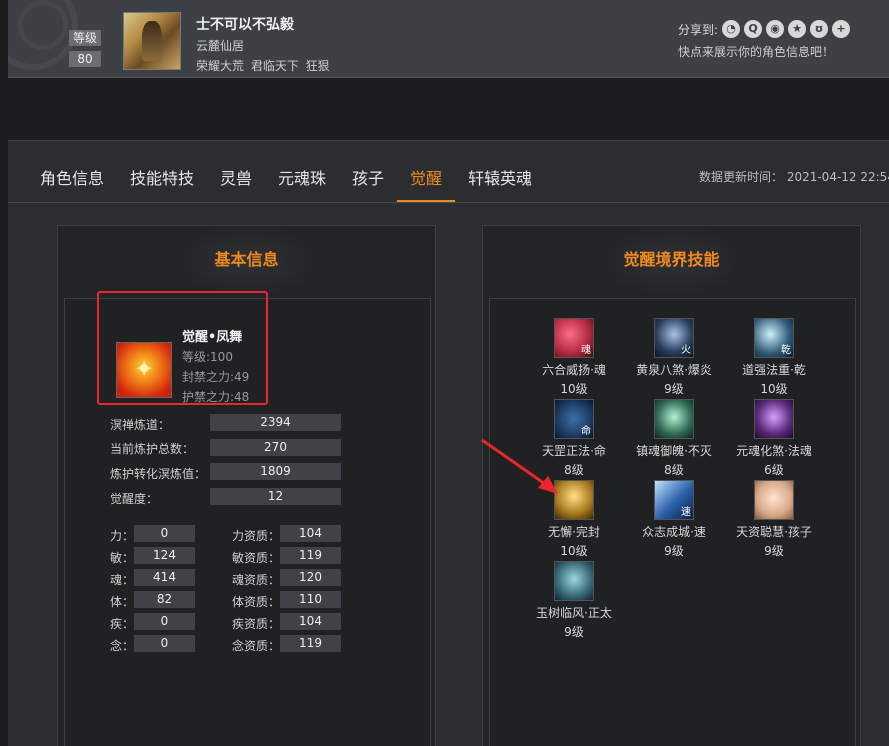 This screenshot has width=889, height=746. I want to click on aptitude-label: 敏资质：, so click(256, 558).